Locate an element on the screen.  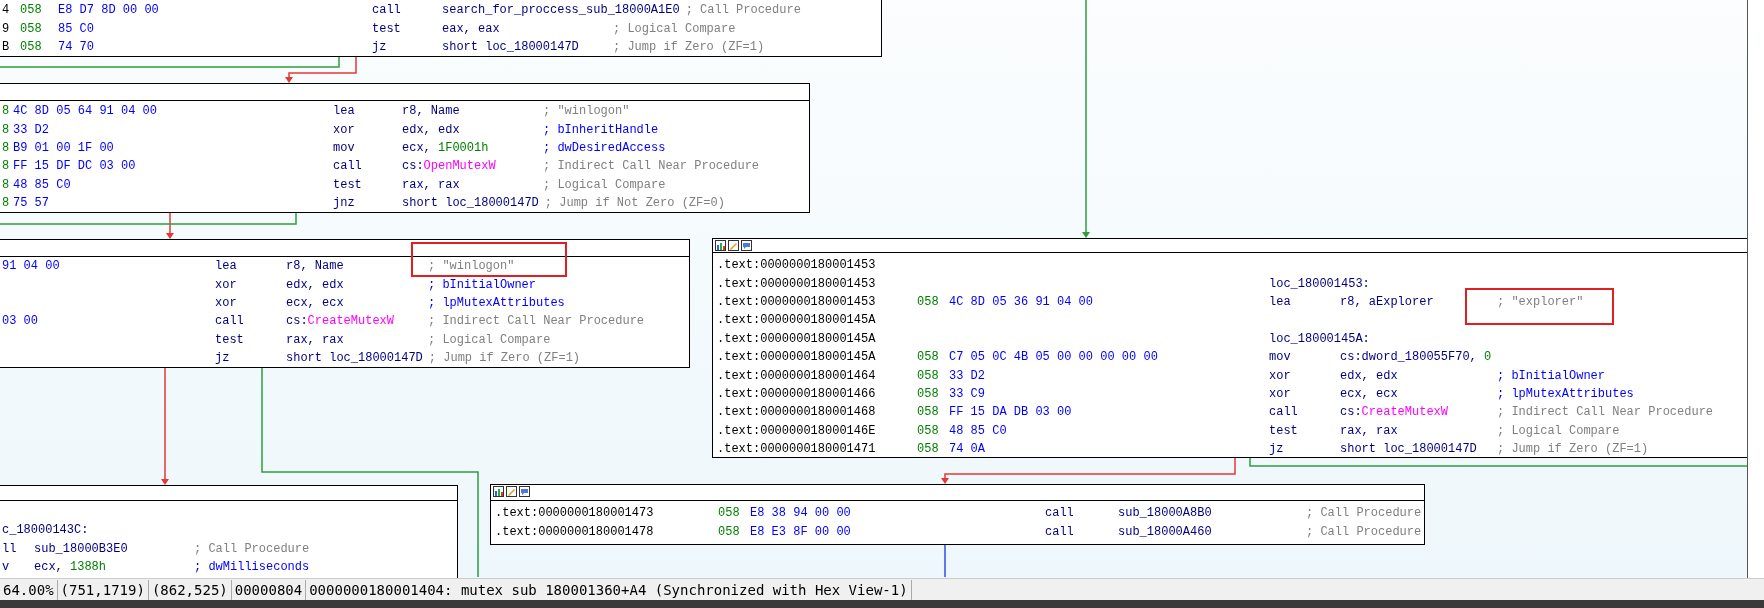
comment-text: ; Jump if Zero (ZF=1) is located at coordinates (504, 358).